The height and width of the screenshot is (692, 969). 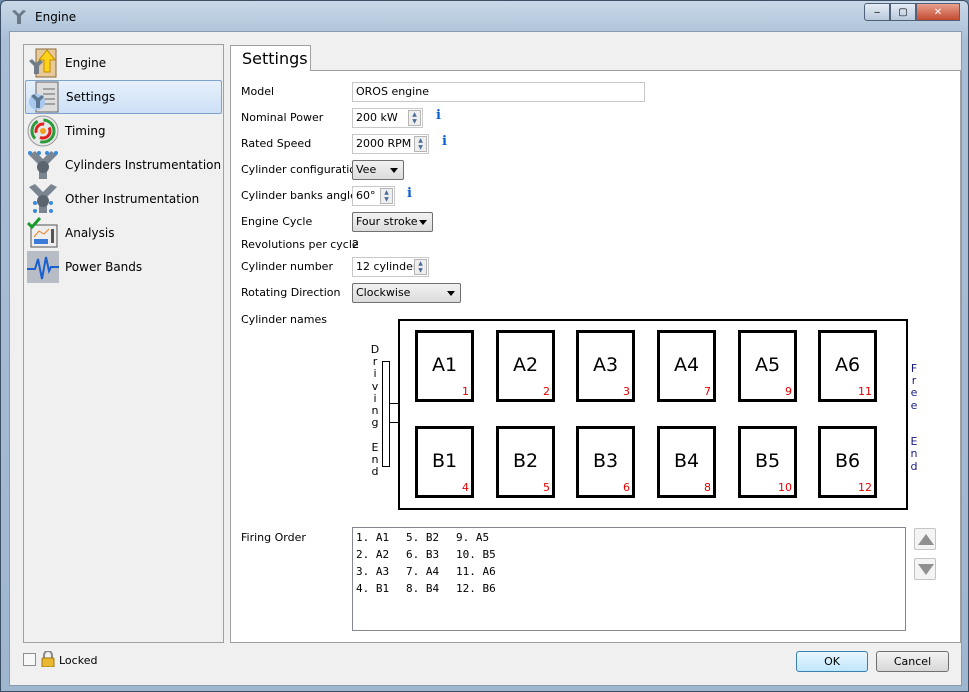 I want to click on cylinder-A4: A4 7, so click(x=686, y=366).